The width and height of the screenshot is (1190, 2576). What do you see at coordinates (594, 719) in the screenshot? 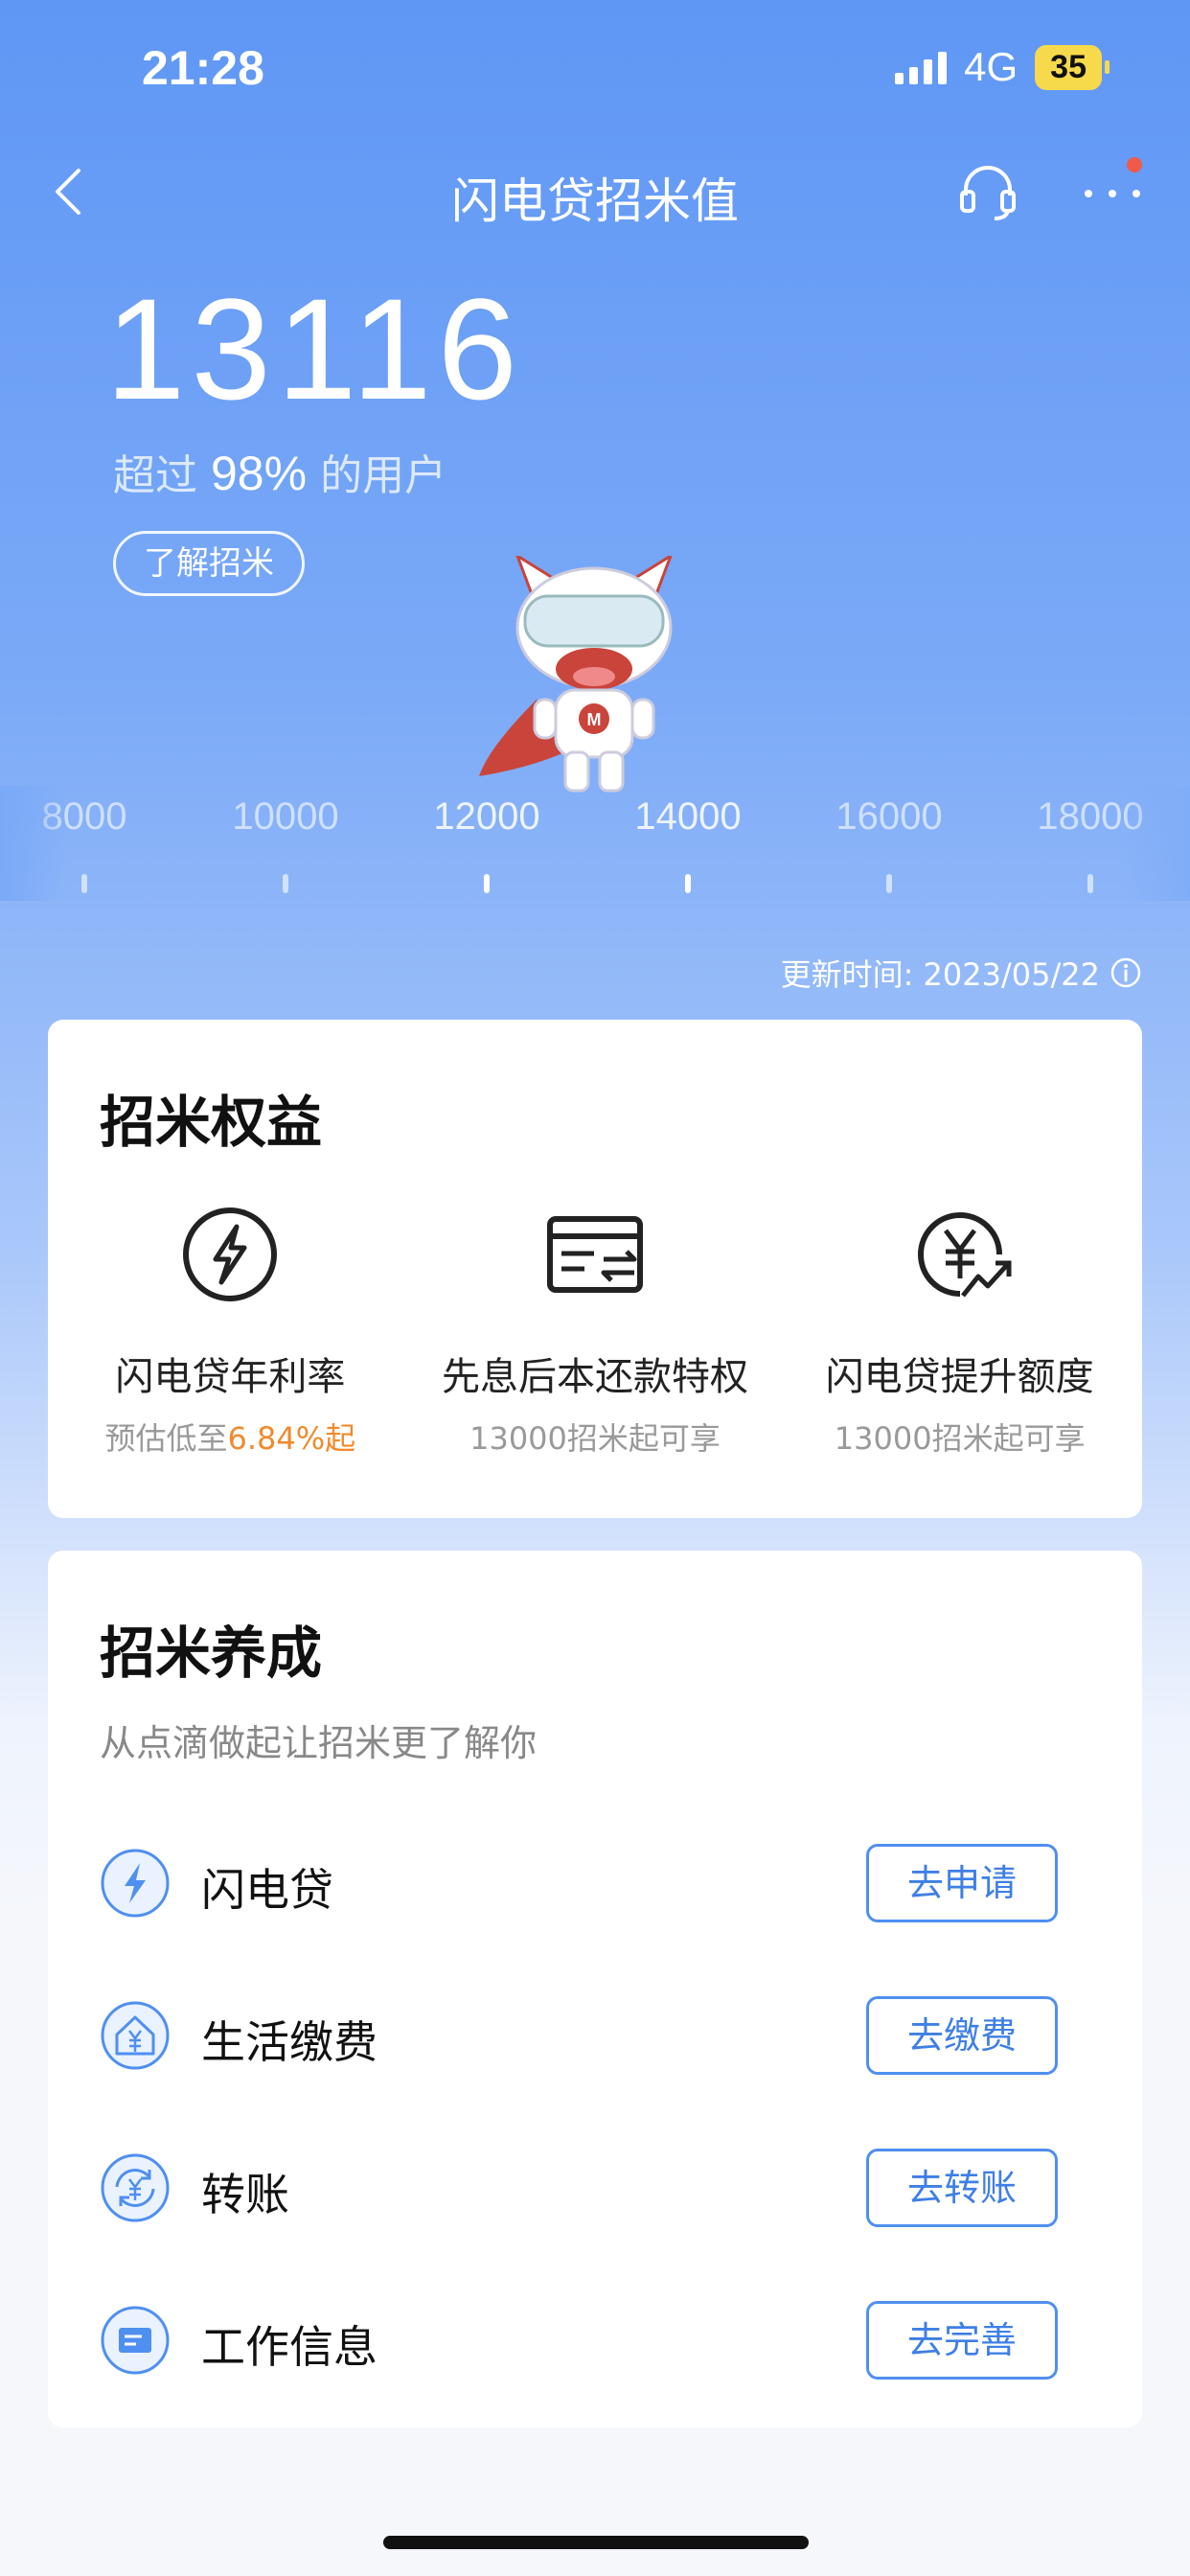
I see `svg-text: M` at bounding box center [594, 719].